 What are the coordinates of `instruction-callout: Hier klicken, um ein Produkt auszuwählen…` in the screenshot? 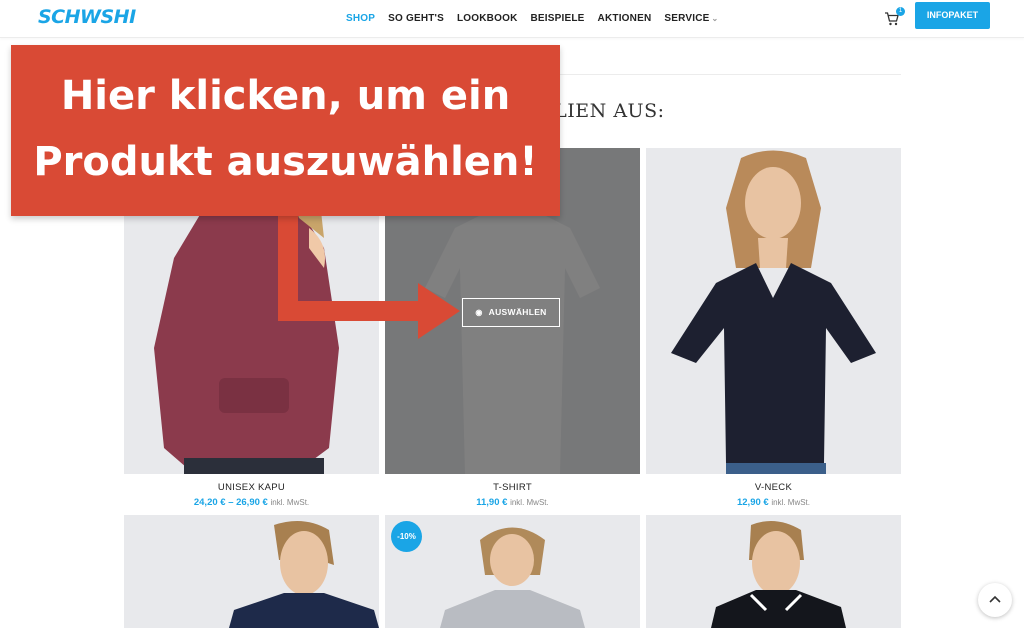 It's located at (285, 130).